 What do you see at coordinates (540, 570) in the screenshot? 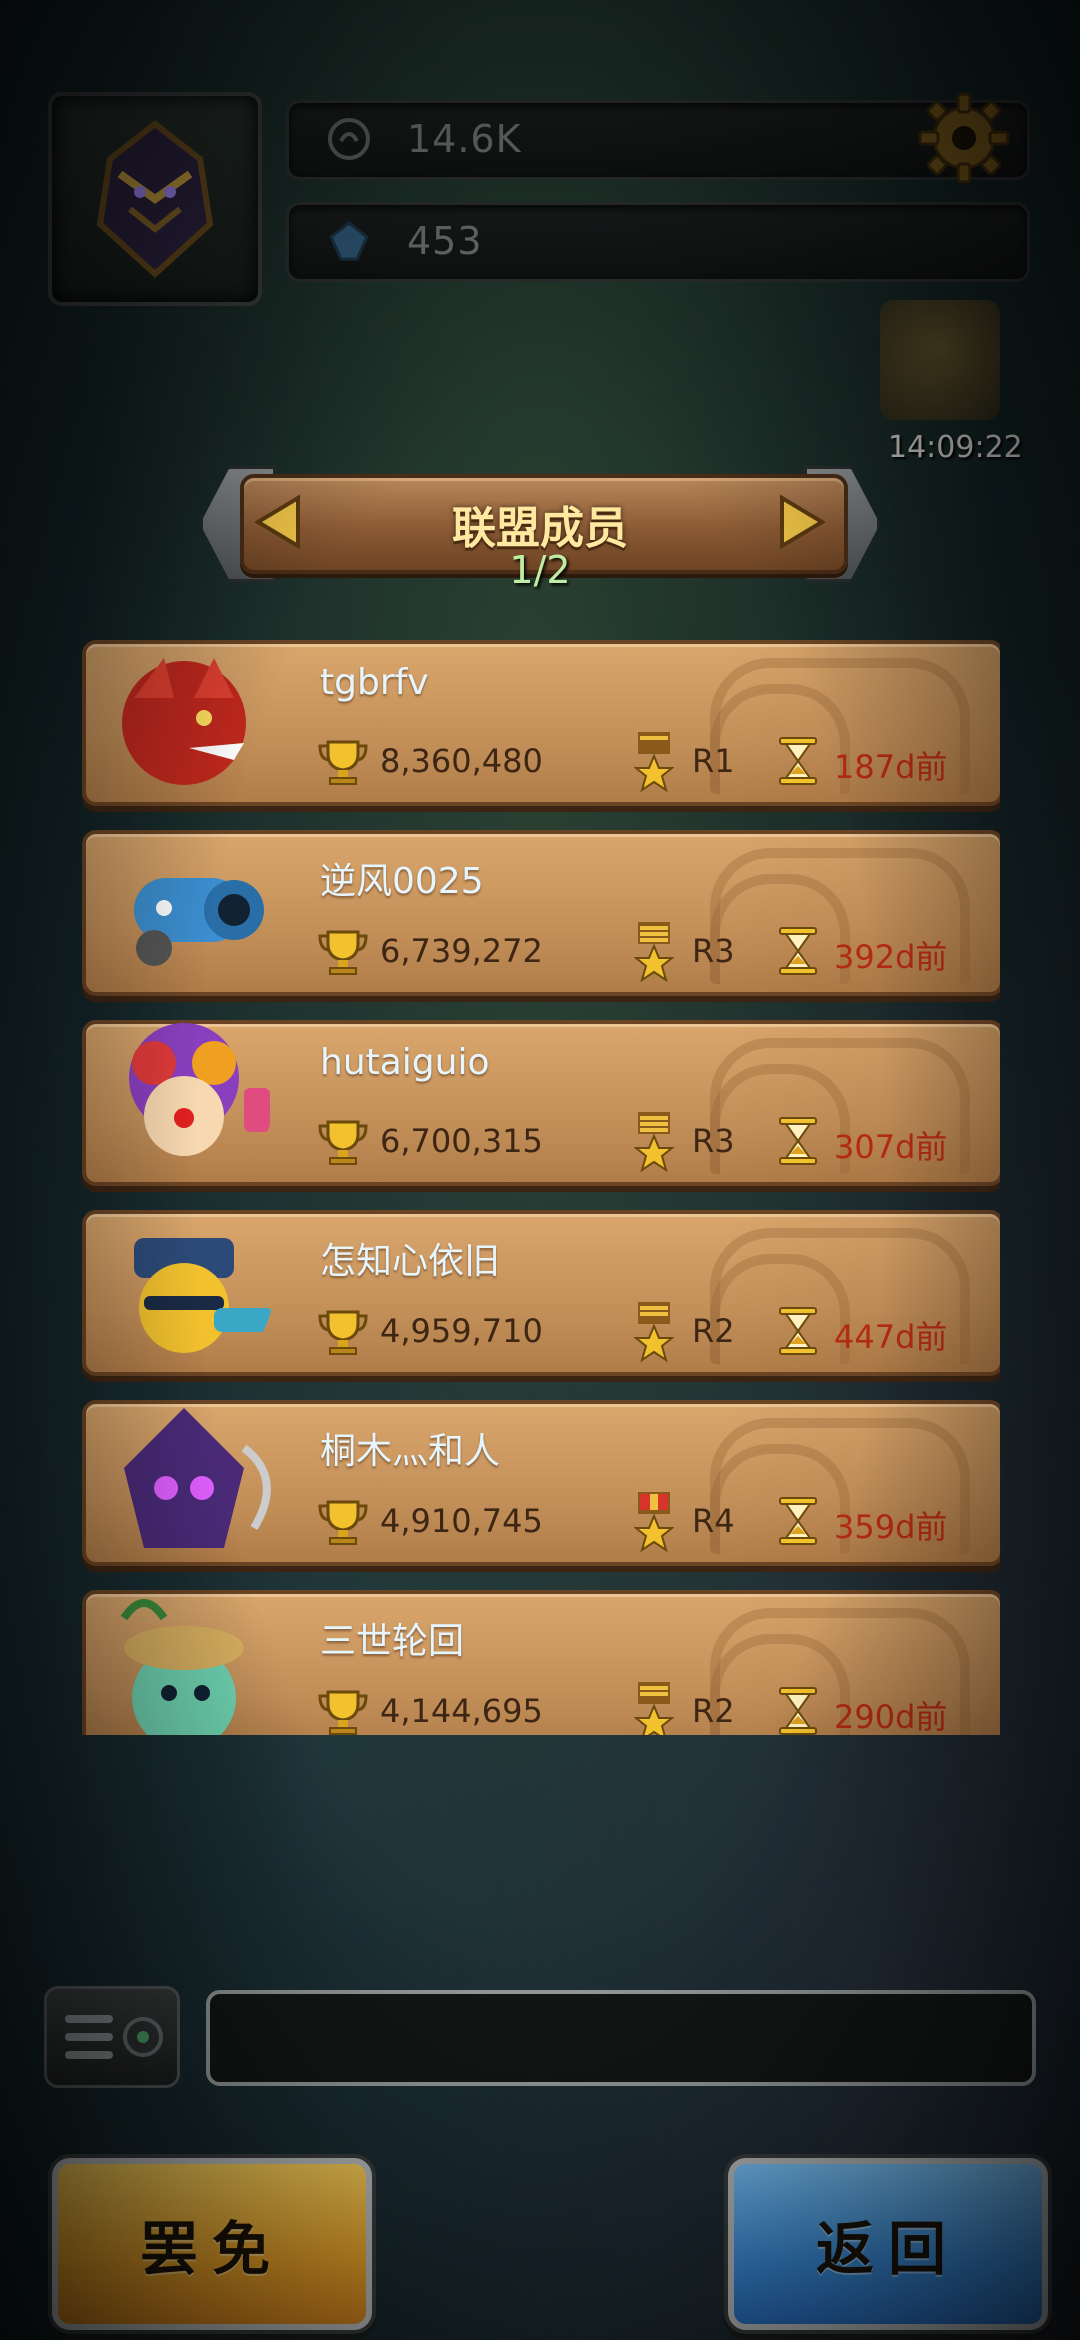
I see `page-indicator: 1/2` at bounding box center [540, 570].